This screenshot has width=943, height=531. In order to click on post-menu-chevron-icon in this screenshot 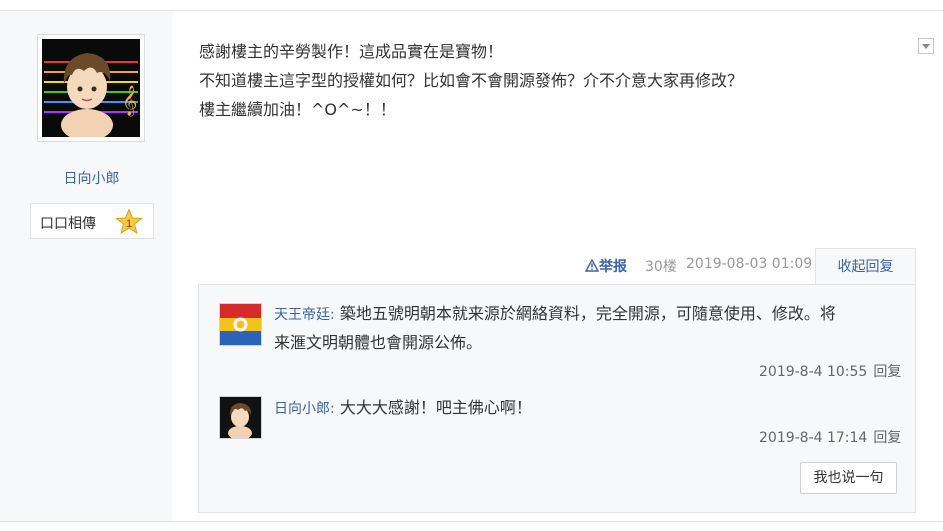, I will do `click(926, 46)`.